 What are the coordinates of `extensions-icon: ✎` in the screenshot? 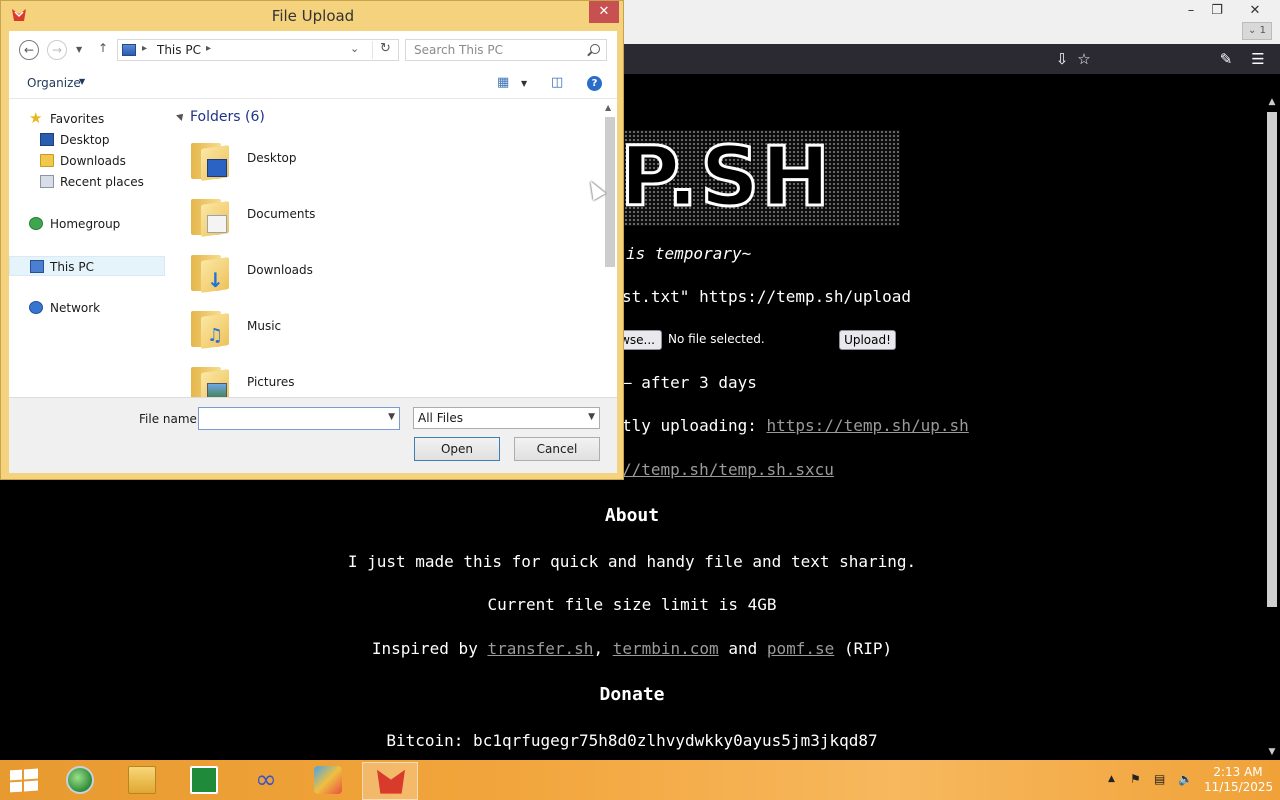 It's located at (1226, 59).